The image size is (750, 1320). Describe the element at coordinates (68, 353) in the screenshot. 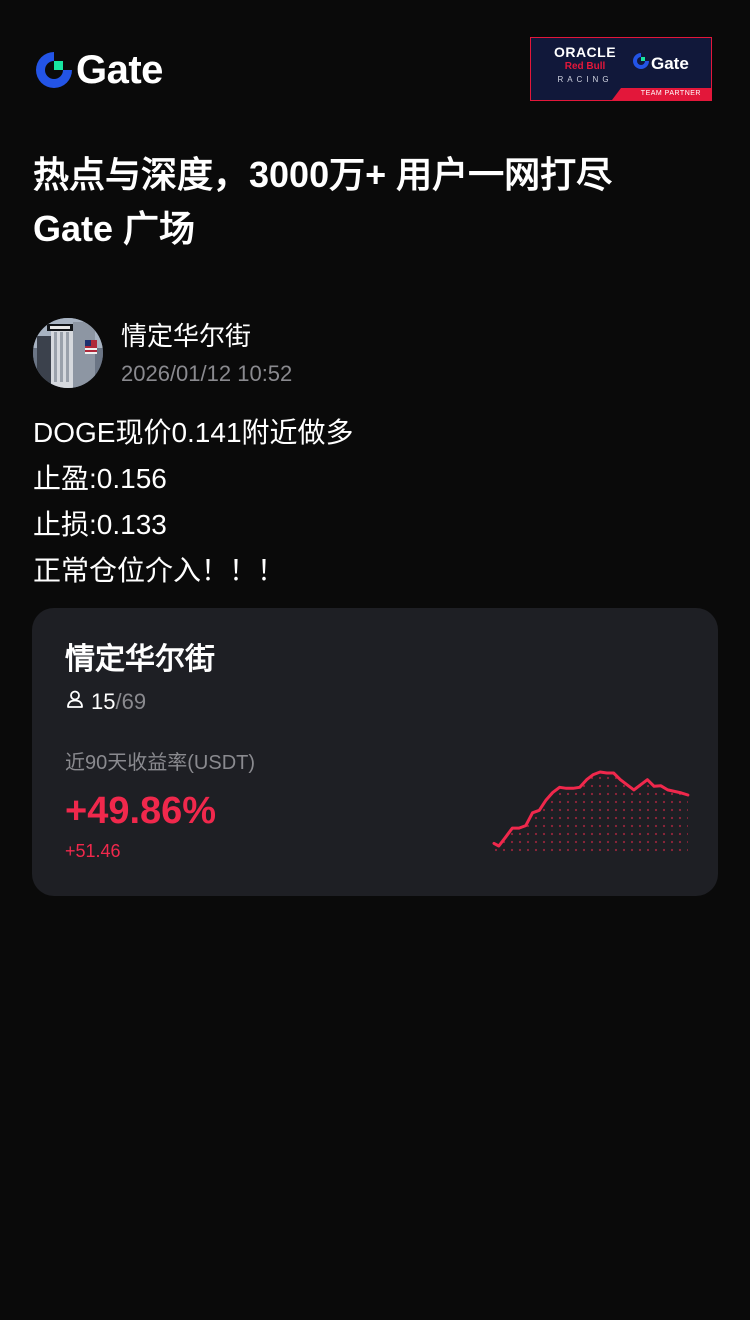

I see `avatar` at that location.